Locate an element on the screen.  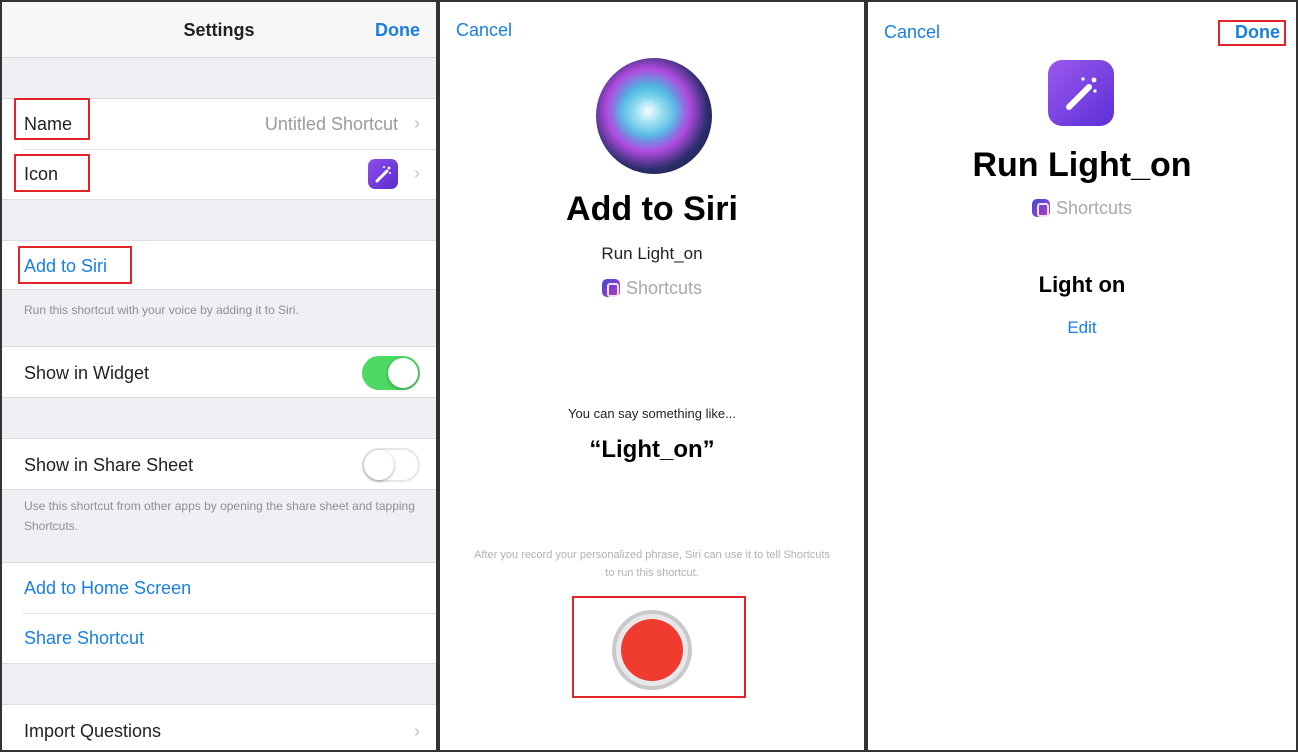
import-questions-row: Import Questions › is located at coordinates (219, 727).